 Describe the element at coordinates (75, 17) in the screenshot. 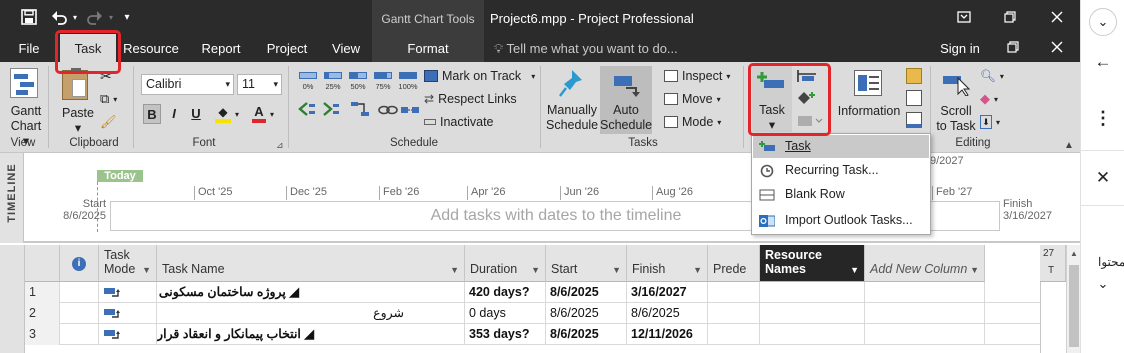

I see `undo-dropdown-icon: ▾` at that location.